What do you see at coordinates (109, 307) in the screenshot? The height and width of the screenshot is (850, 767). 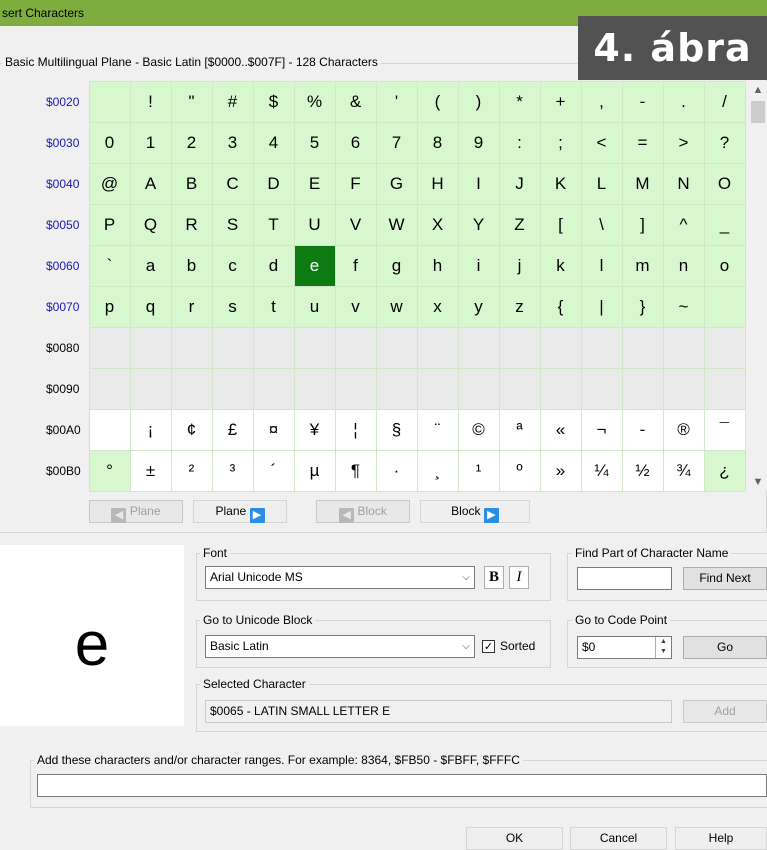 I see `character-cell: p` at bounding box center [109, 307].